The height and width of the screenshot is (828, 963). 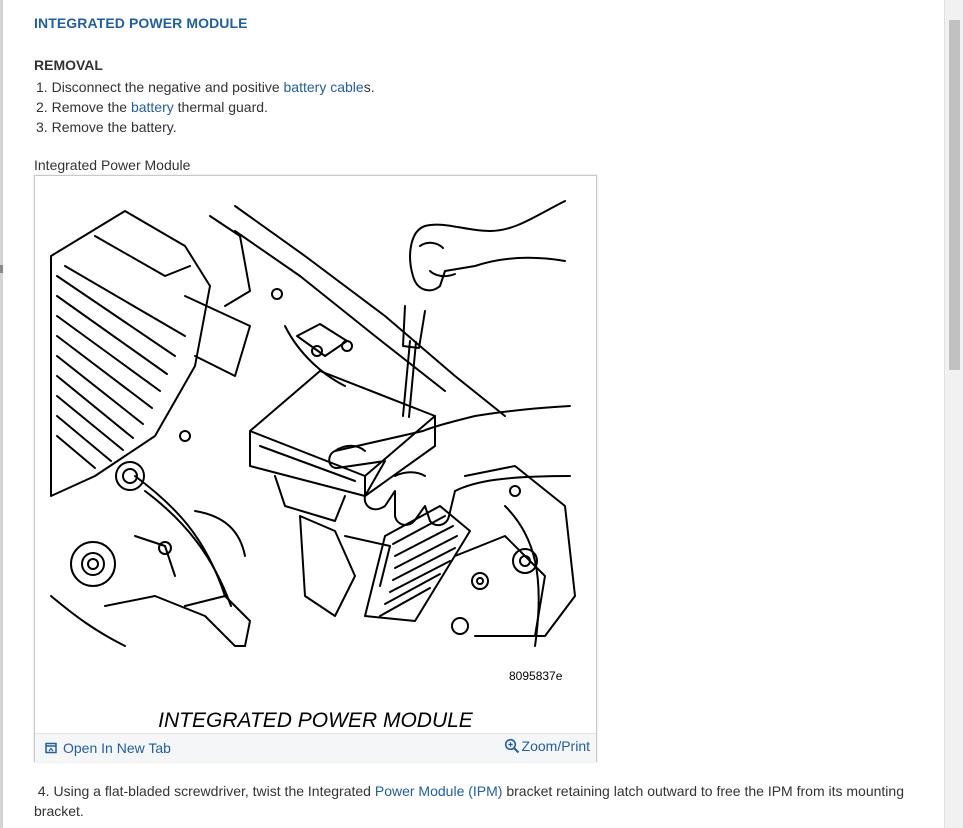 I want to click on vertical-scrollbar, so click(x=953, y=414).